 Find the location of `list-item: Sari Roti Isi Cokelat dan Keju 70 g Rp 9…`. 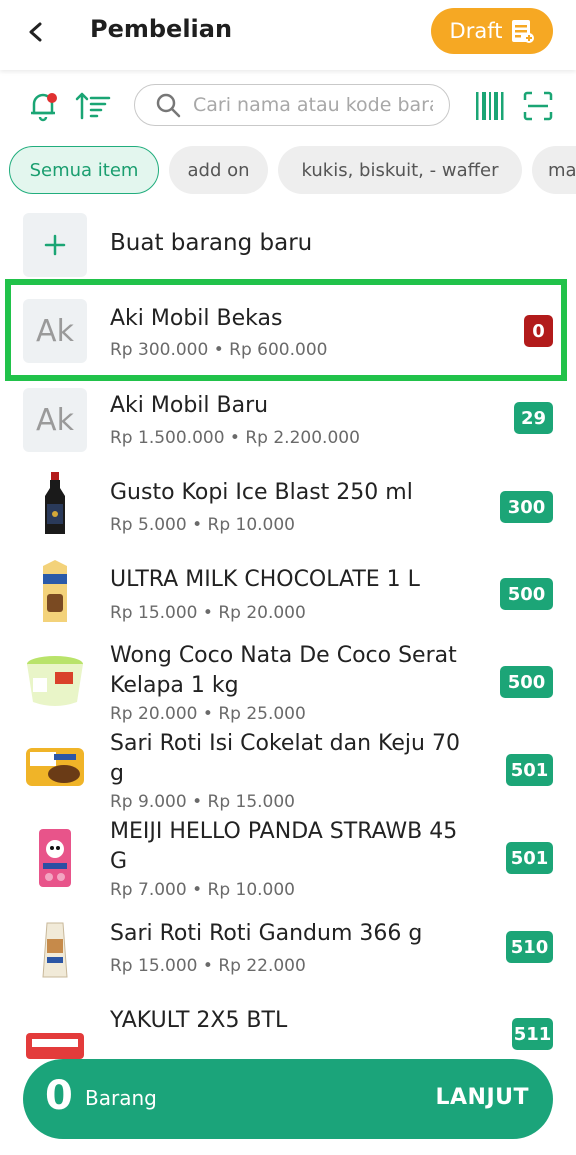

list-item: Sari Roti Isi Cokelat dan Keju 70 g Rp 9… is located at coordinates (288, 772).